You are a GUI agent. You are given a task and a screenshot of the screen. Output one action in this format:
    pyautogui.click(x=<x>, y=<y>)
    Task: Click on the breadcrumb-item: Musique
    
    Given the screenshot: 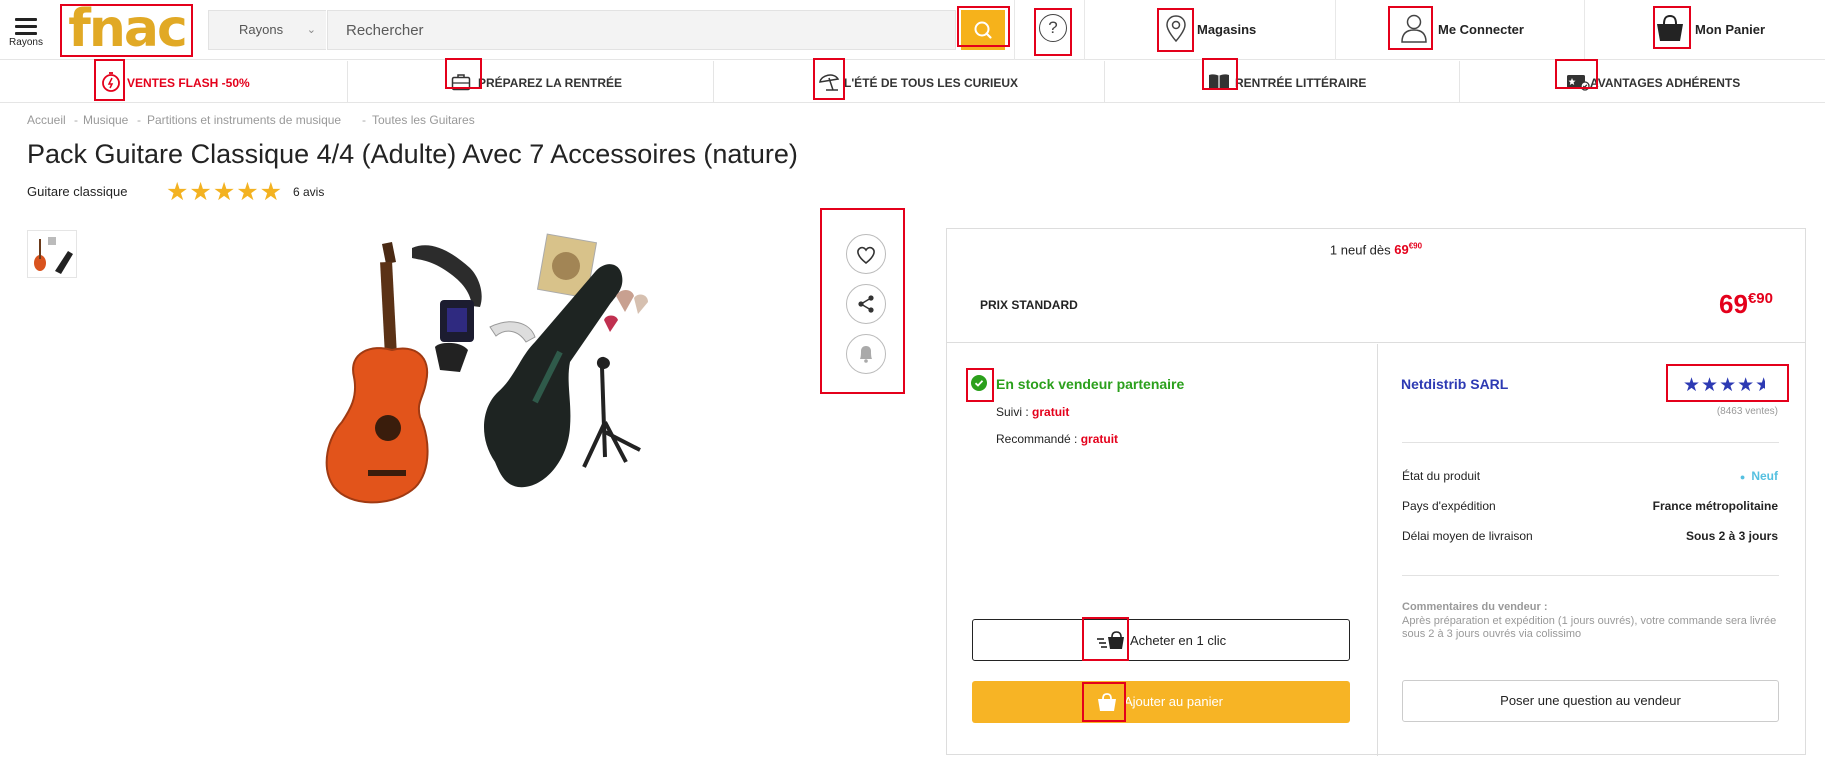 What is the action you would take?
    pyautogui.click(x=105, y=120)
    